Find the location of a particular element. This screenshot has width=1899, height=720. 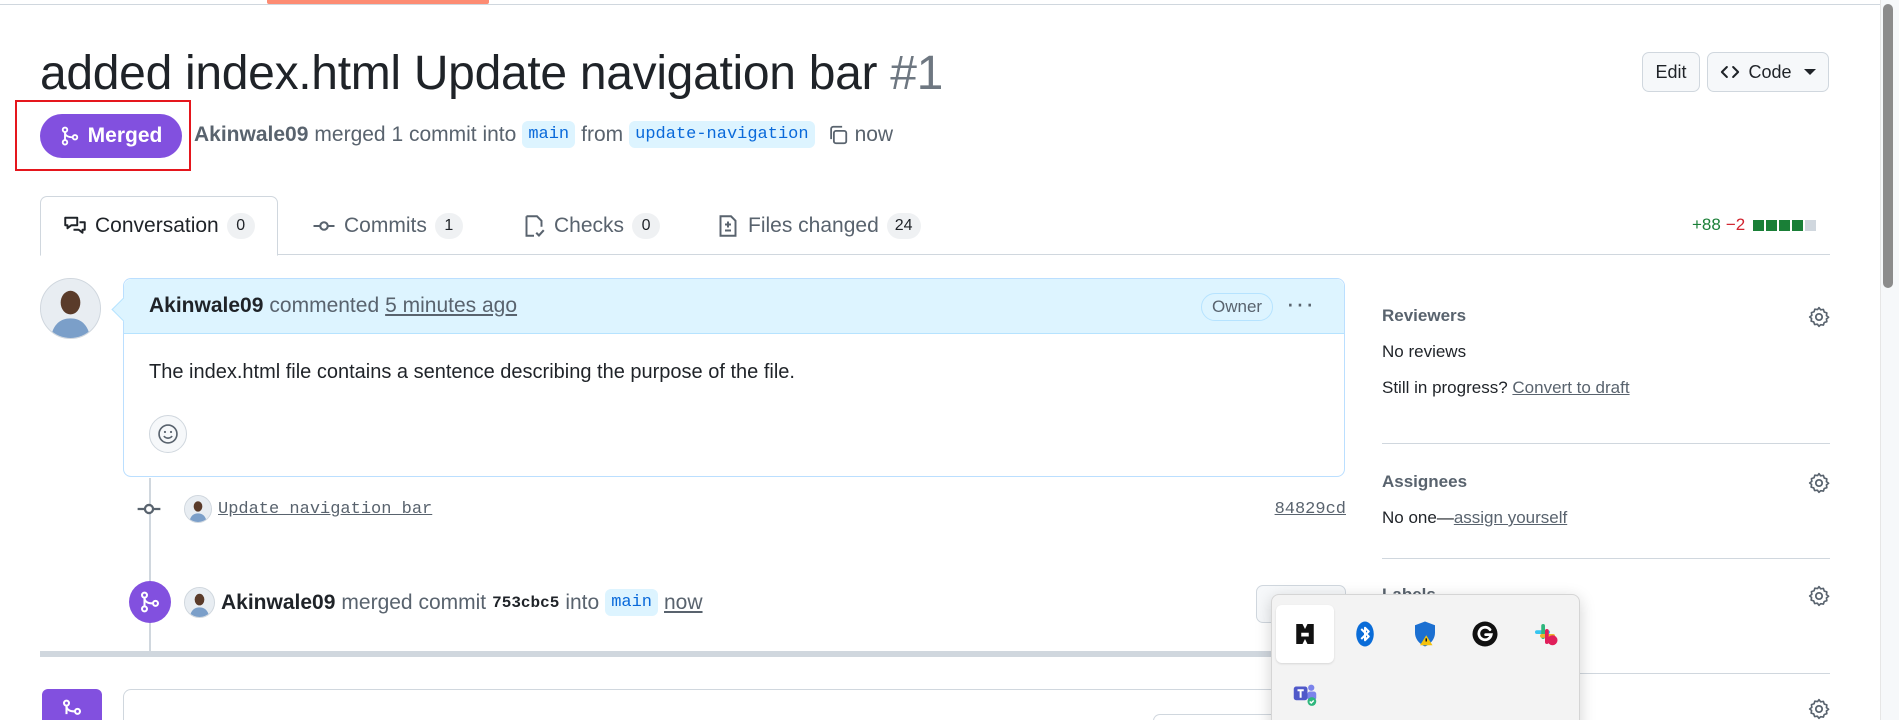

kebab-menu-icon: ··· is located at coordinates (1300, 303).